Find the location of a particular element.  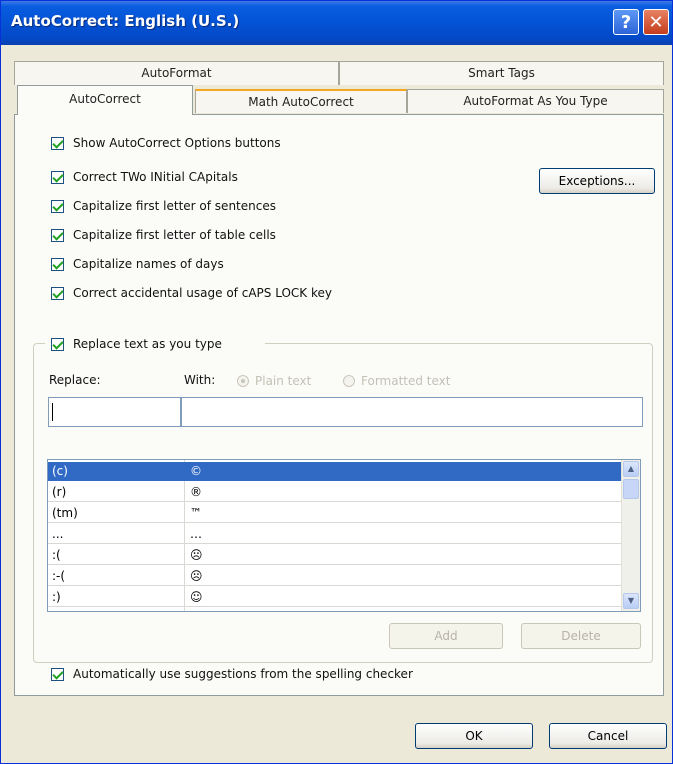

entry-with: © is located at coordinates (196, 471).